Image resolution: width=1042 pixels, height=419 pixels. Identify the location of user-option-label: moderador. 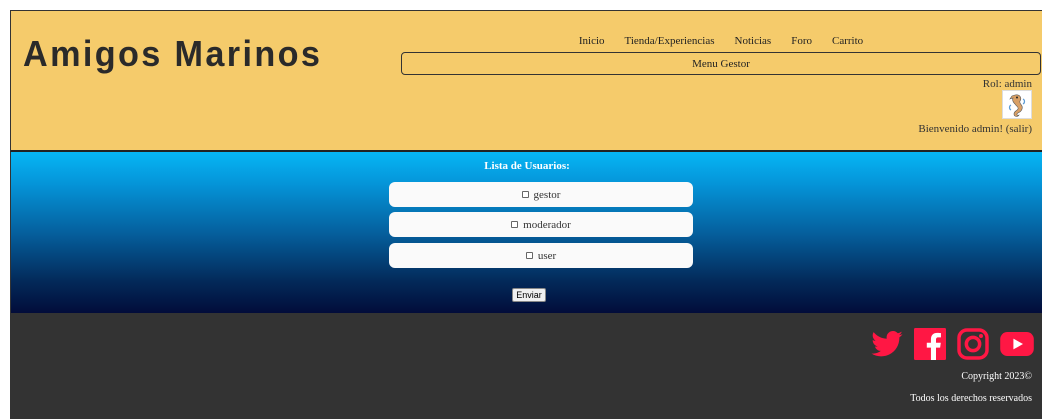
(547, 224).